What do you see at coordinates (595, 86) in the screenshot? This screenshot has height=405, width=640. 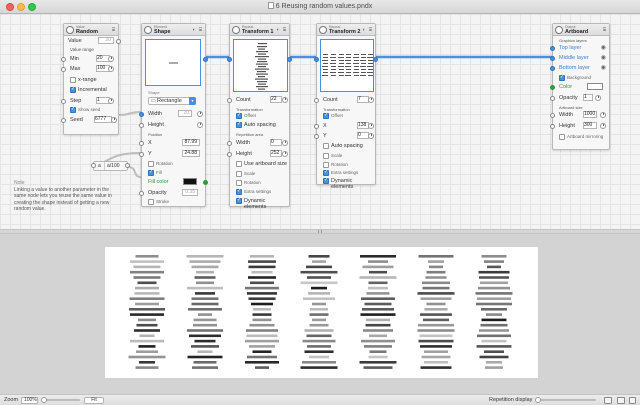 I see `artboard-color-swatch` at bounding box center [595, 86].